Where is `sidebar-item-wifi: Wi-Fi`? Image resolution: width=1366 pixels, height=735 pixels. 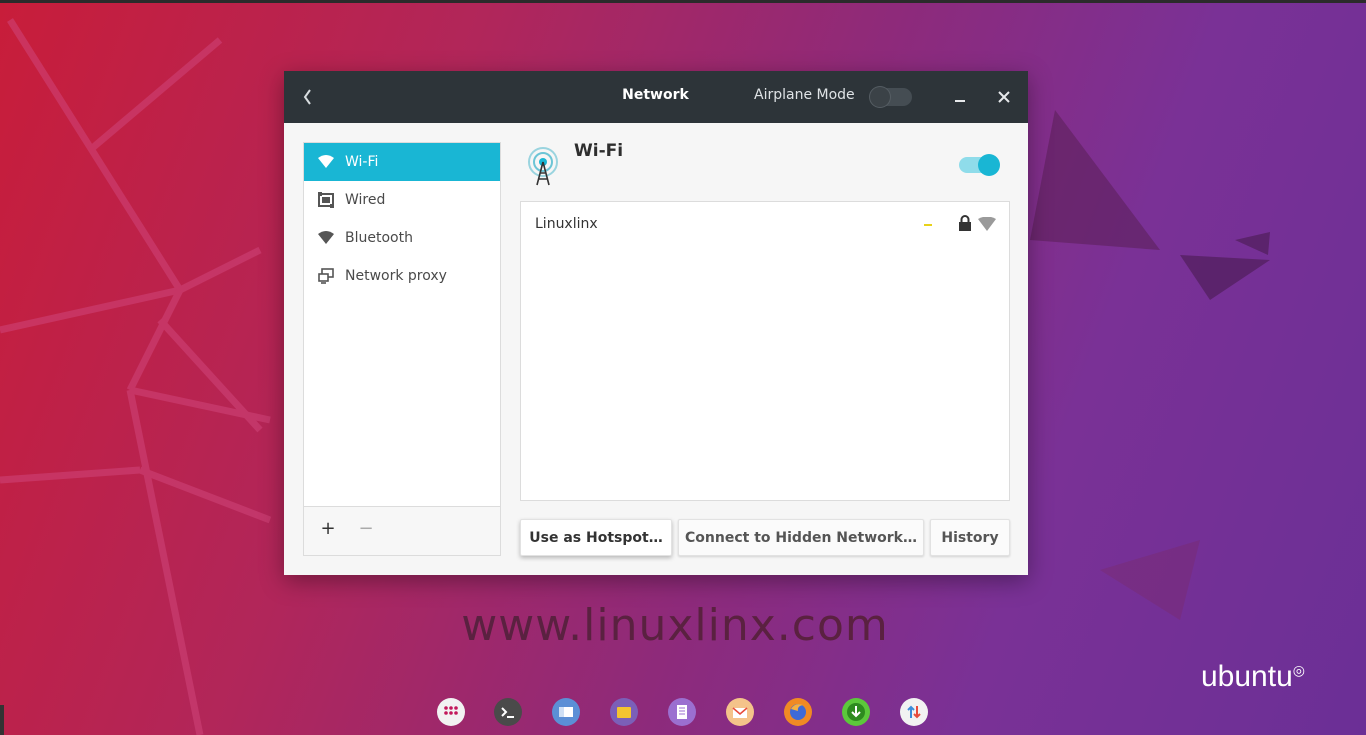 sidebar-item-wifi: Wi-Fi is located at coordinates (402, 162).